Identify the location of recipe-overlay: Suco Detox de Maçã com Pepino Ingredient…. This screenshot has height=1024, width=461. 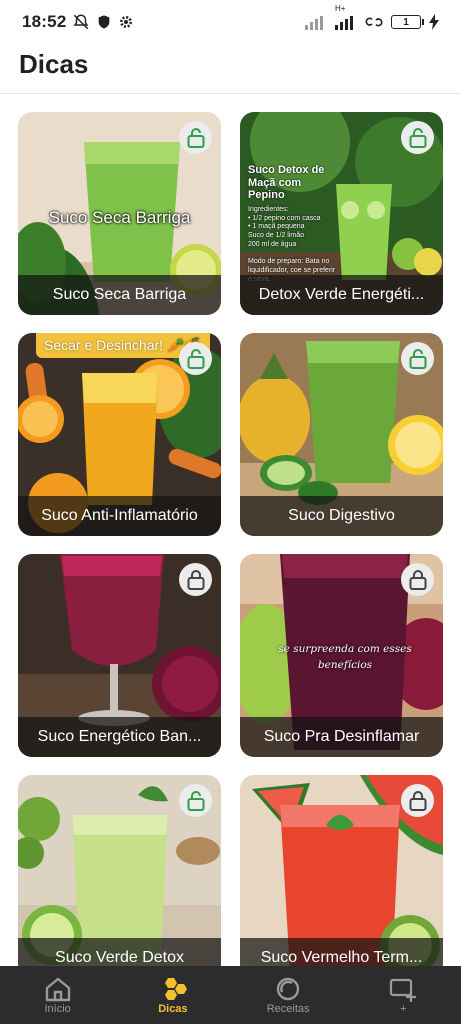
(292, 224).